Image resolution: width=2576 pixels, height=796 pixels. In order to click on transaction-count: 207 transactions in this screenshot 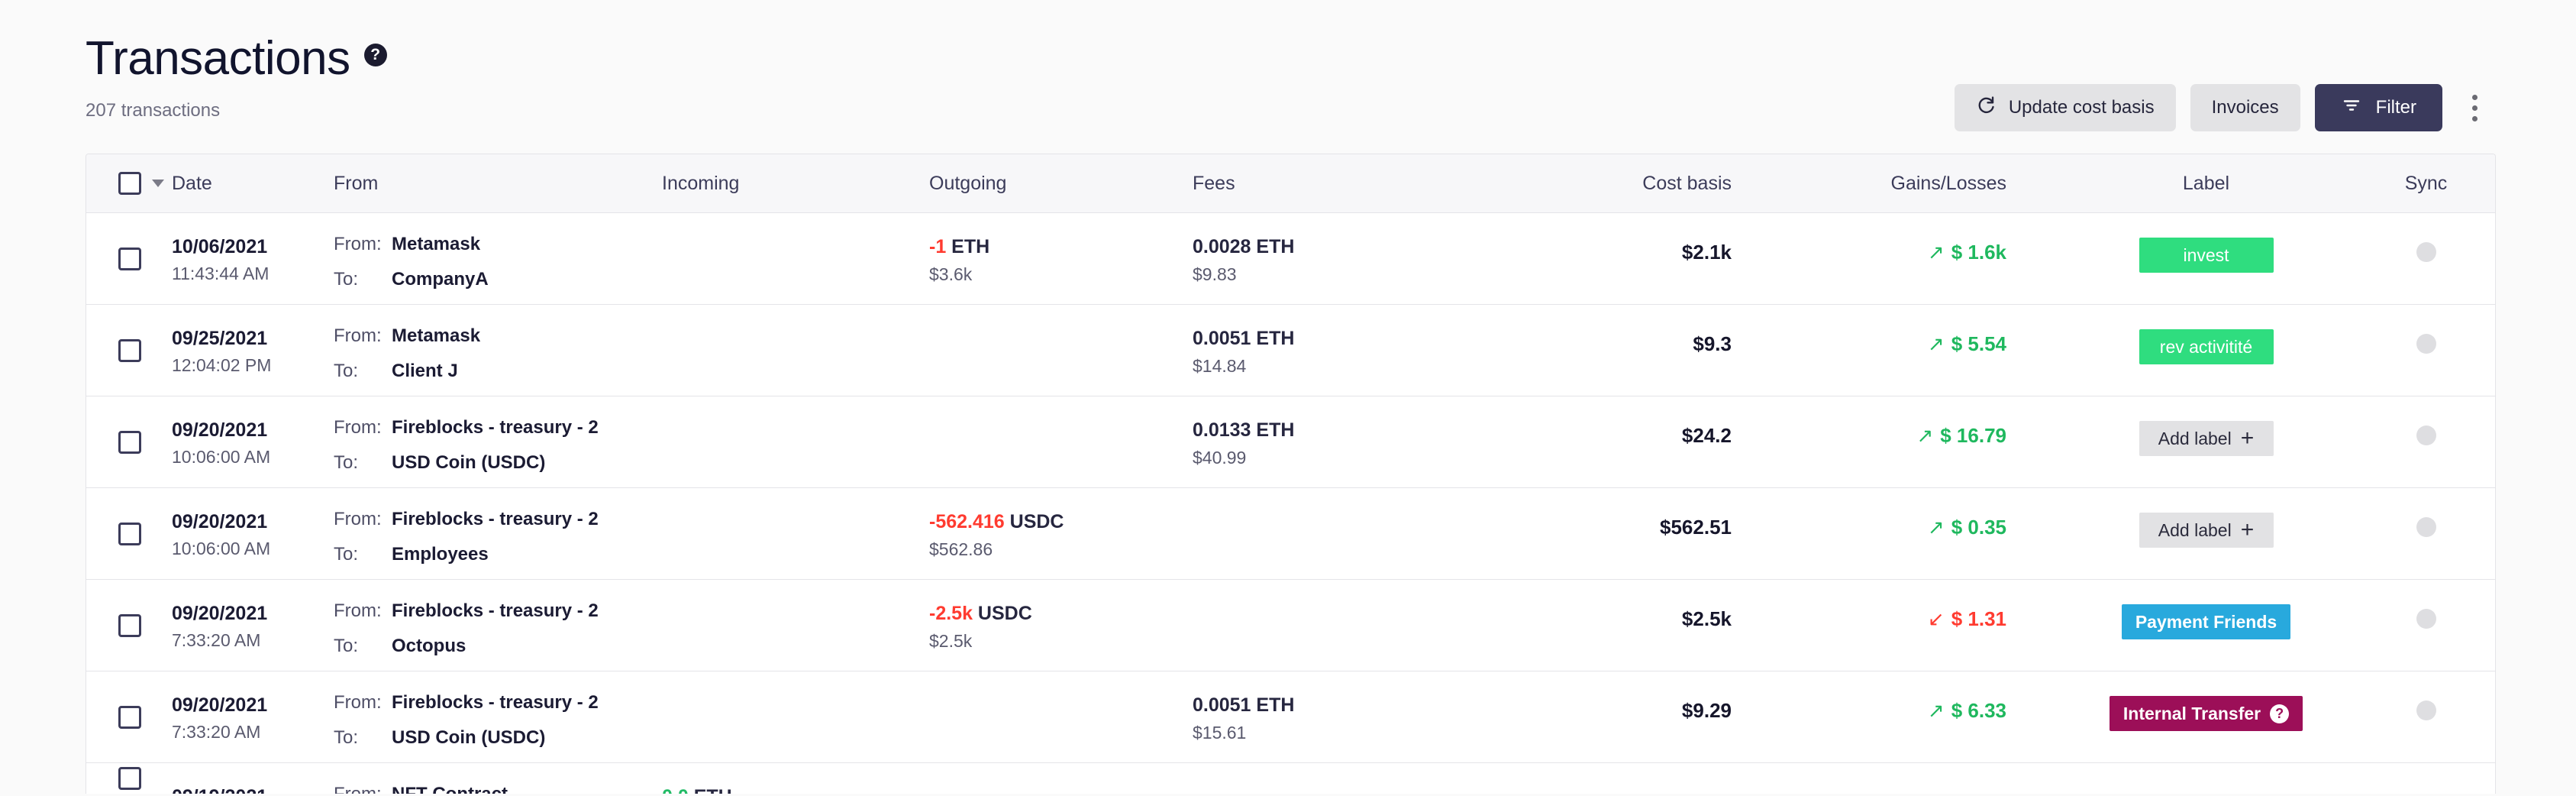, I will do `click(153, 111)`.